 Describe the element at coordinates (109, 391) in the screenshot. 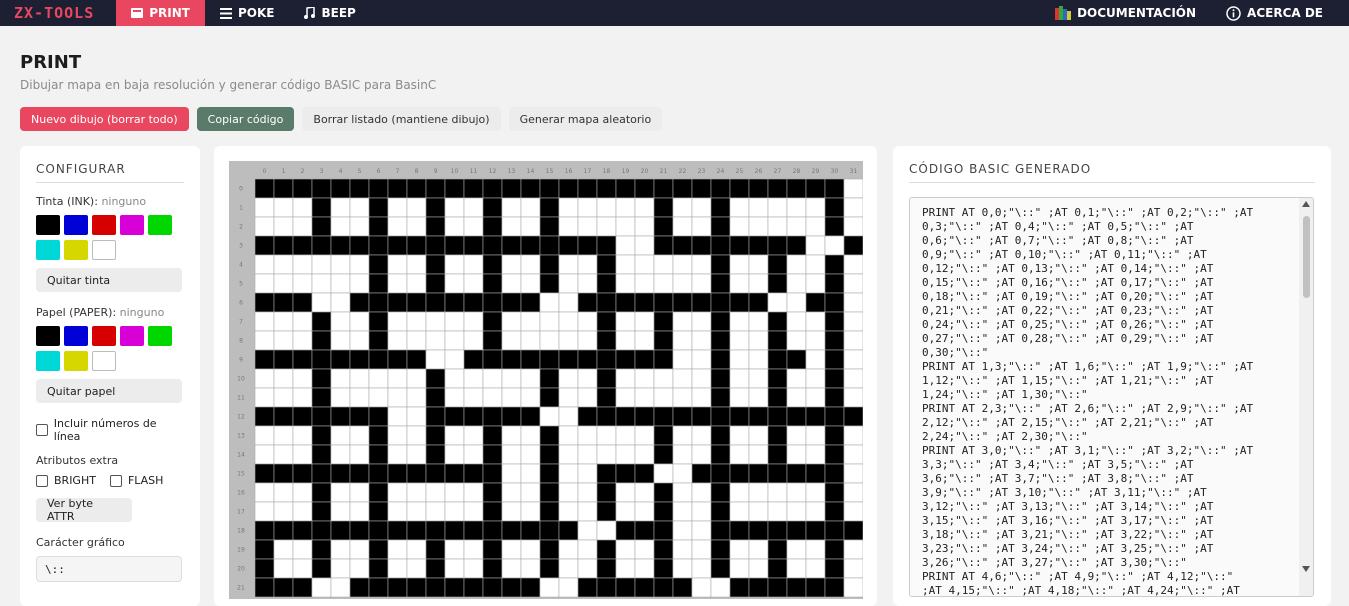

I see `clear-paper-button: Quitar papel` at that location.